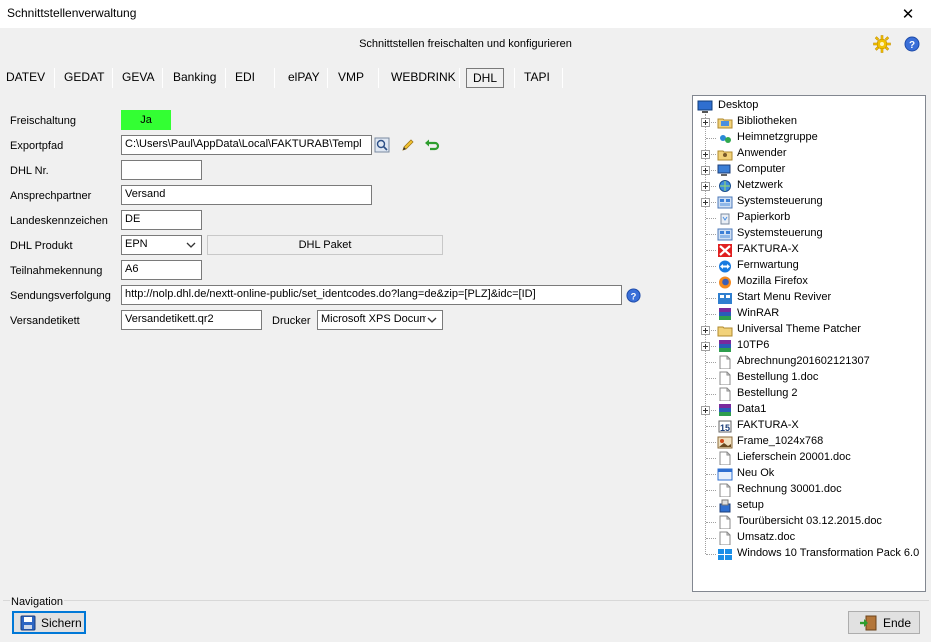 This screenshot has height=642, width=931. What do you see at coordinates (803, 361) in the screenshot?
I see `tree-item-label: Abrechnung201602121307` at bounding box center [803, 361].